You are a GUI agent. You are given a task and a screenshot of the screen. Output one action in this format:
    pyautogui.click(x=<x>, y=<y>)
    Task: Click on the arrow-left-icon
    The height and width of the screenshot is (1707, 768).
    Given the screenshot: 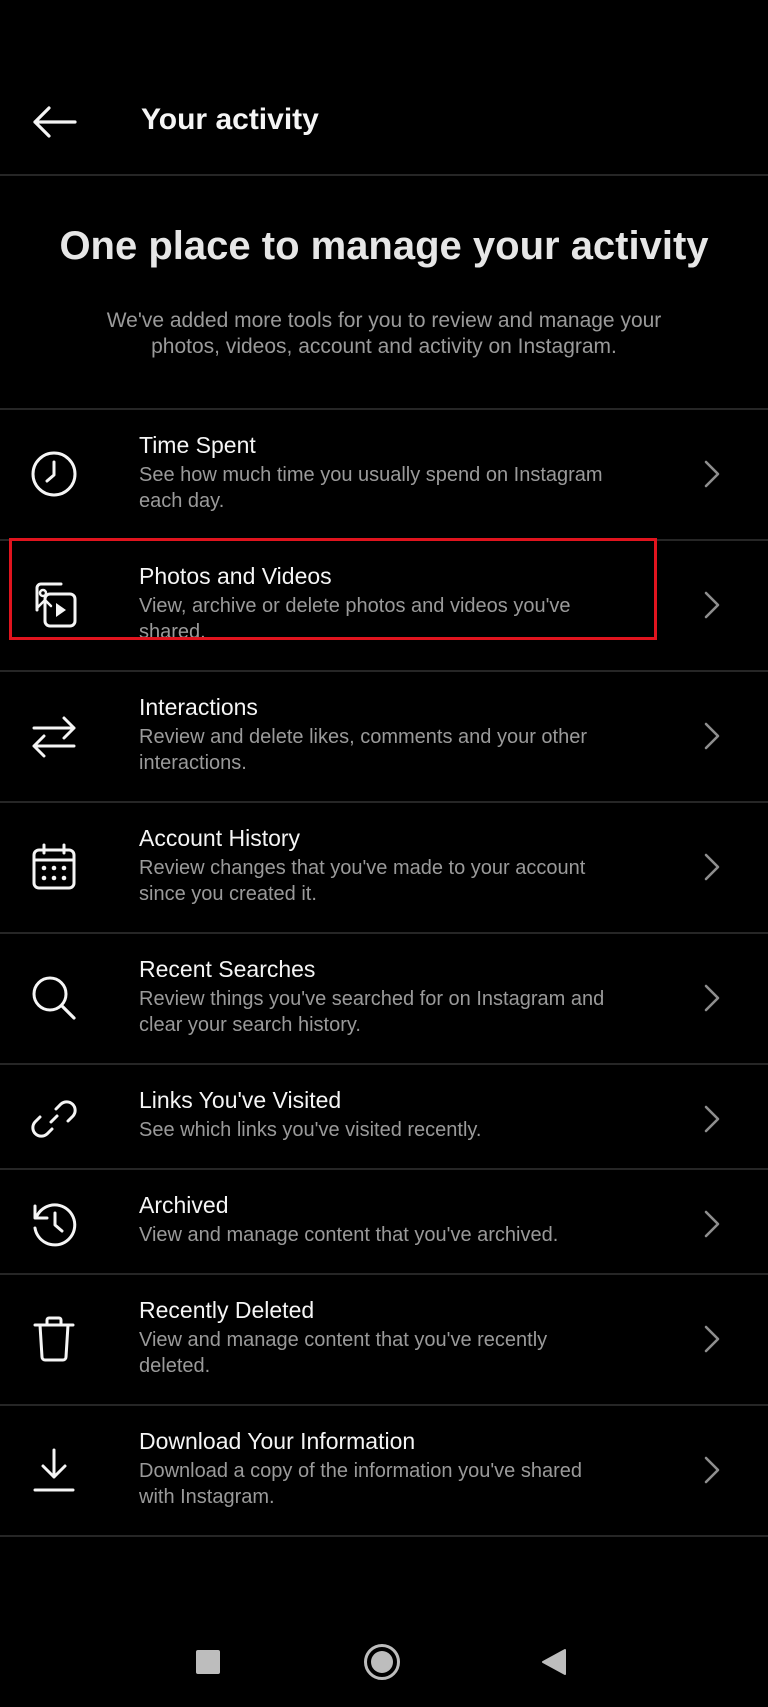 What is the action you would take?
    pyautogui.click(x=54, y=122)
    